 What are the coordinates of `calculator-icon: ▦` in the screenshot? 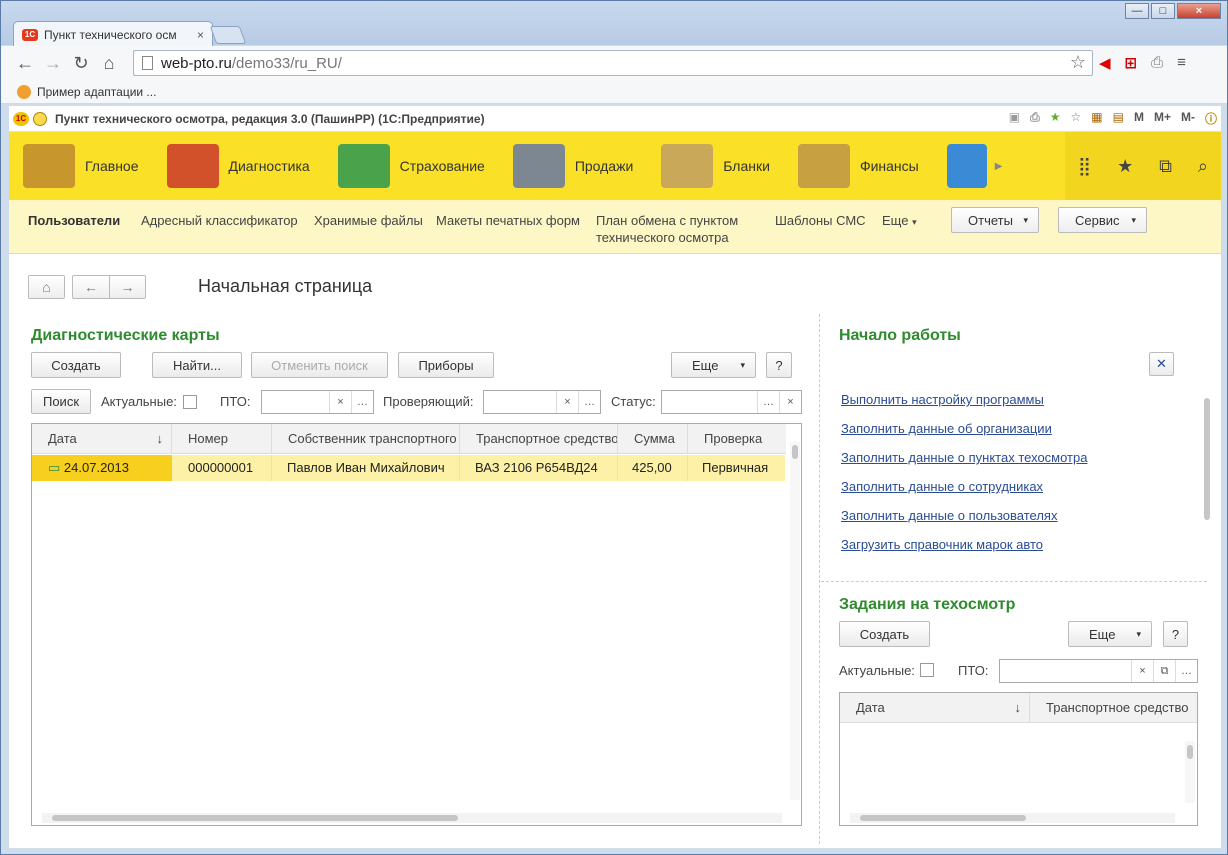 It's located at (1096, 118).